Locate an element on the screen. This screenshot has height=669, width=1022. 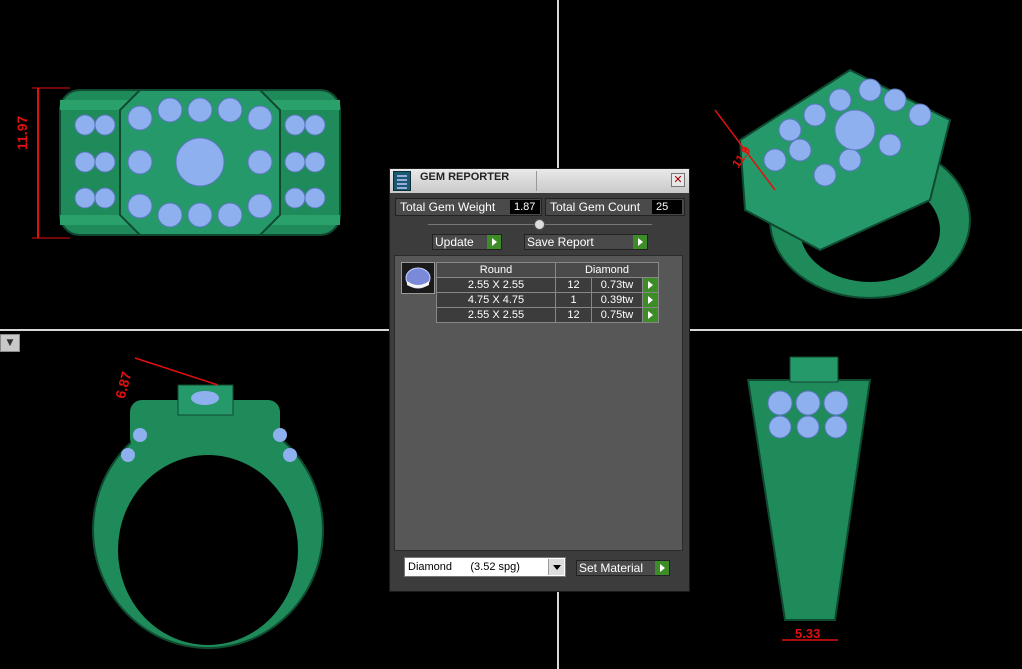
column-header-shape: Round is located at coordinates (496, 270).